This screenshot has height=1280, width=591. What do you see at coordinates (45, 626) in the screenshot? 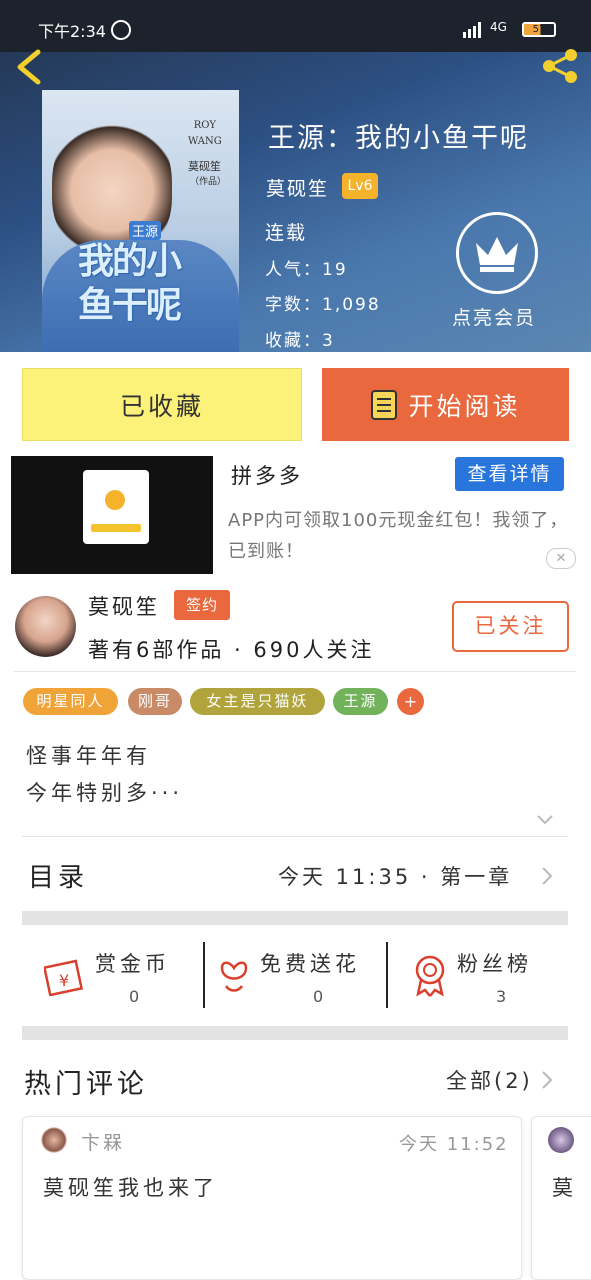
I see `author-avatar` at bounding box center [45, 626].